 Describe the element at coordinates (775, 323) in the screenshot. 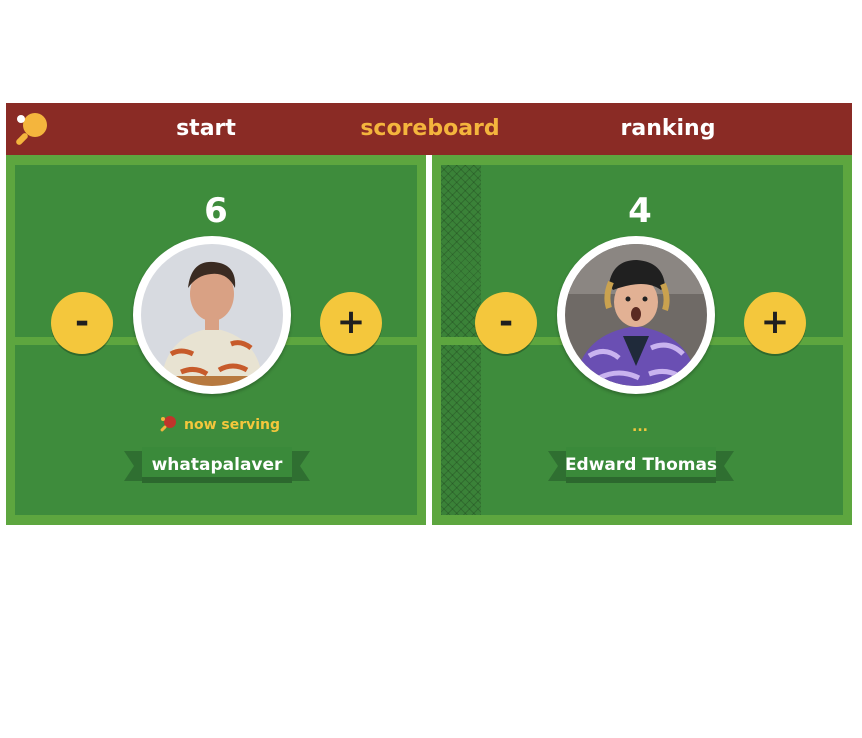

I see `player-two-increment-button: +` at that location.